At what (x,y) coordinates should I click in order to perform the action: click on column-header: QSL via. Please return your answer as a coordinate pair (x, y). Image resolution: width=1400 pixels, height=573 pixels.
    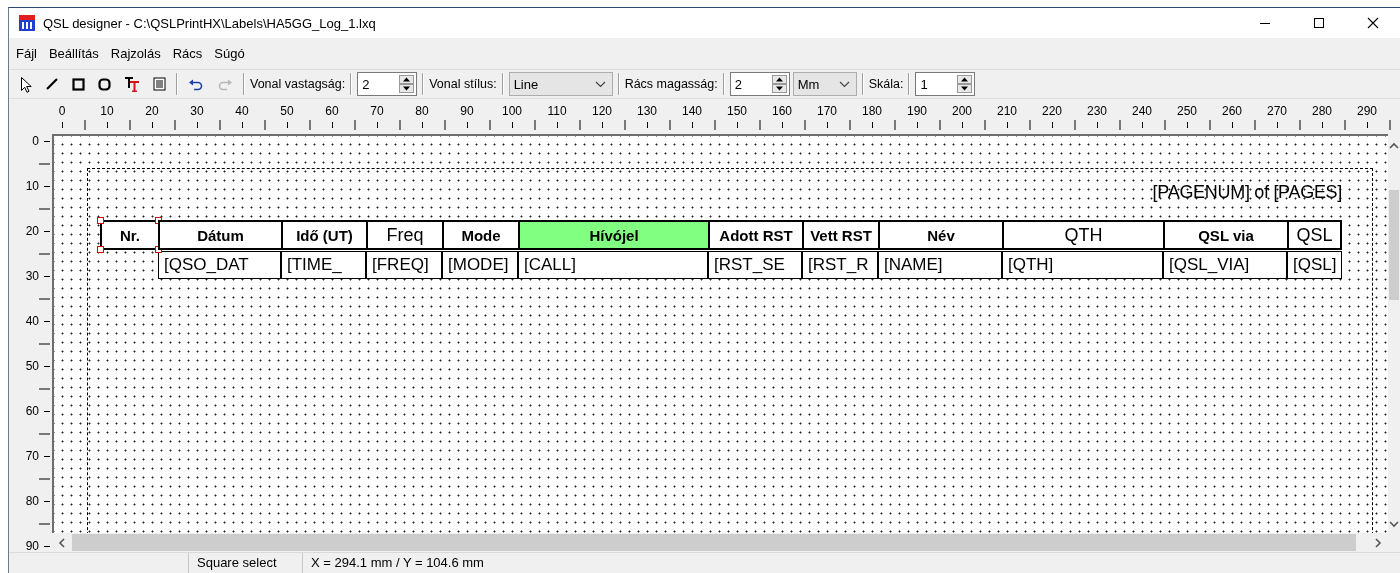
    Looking at the image, I should click on (1225, 235).